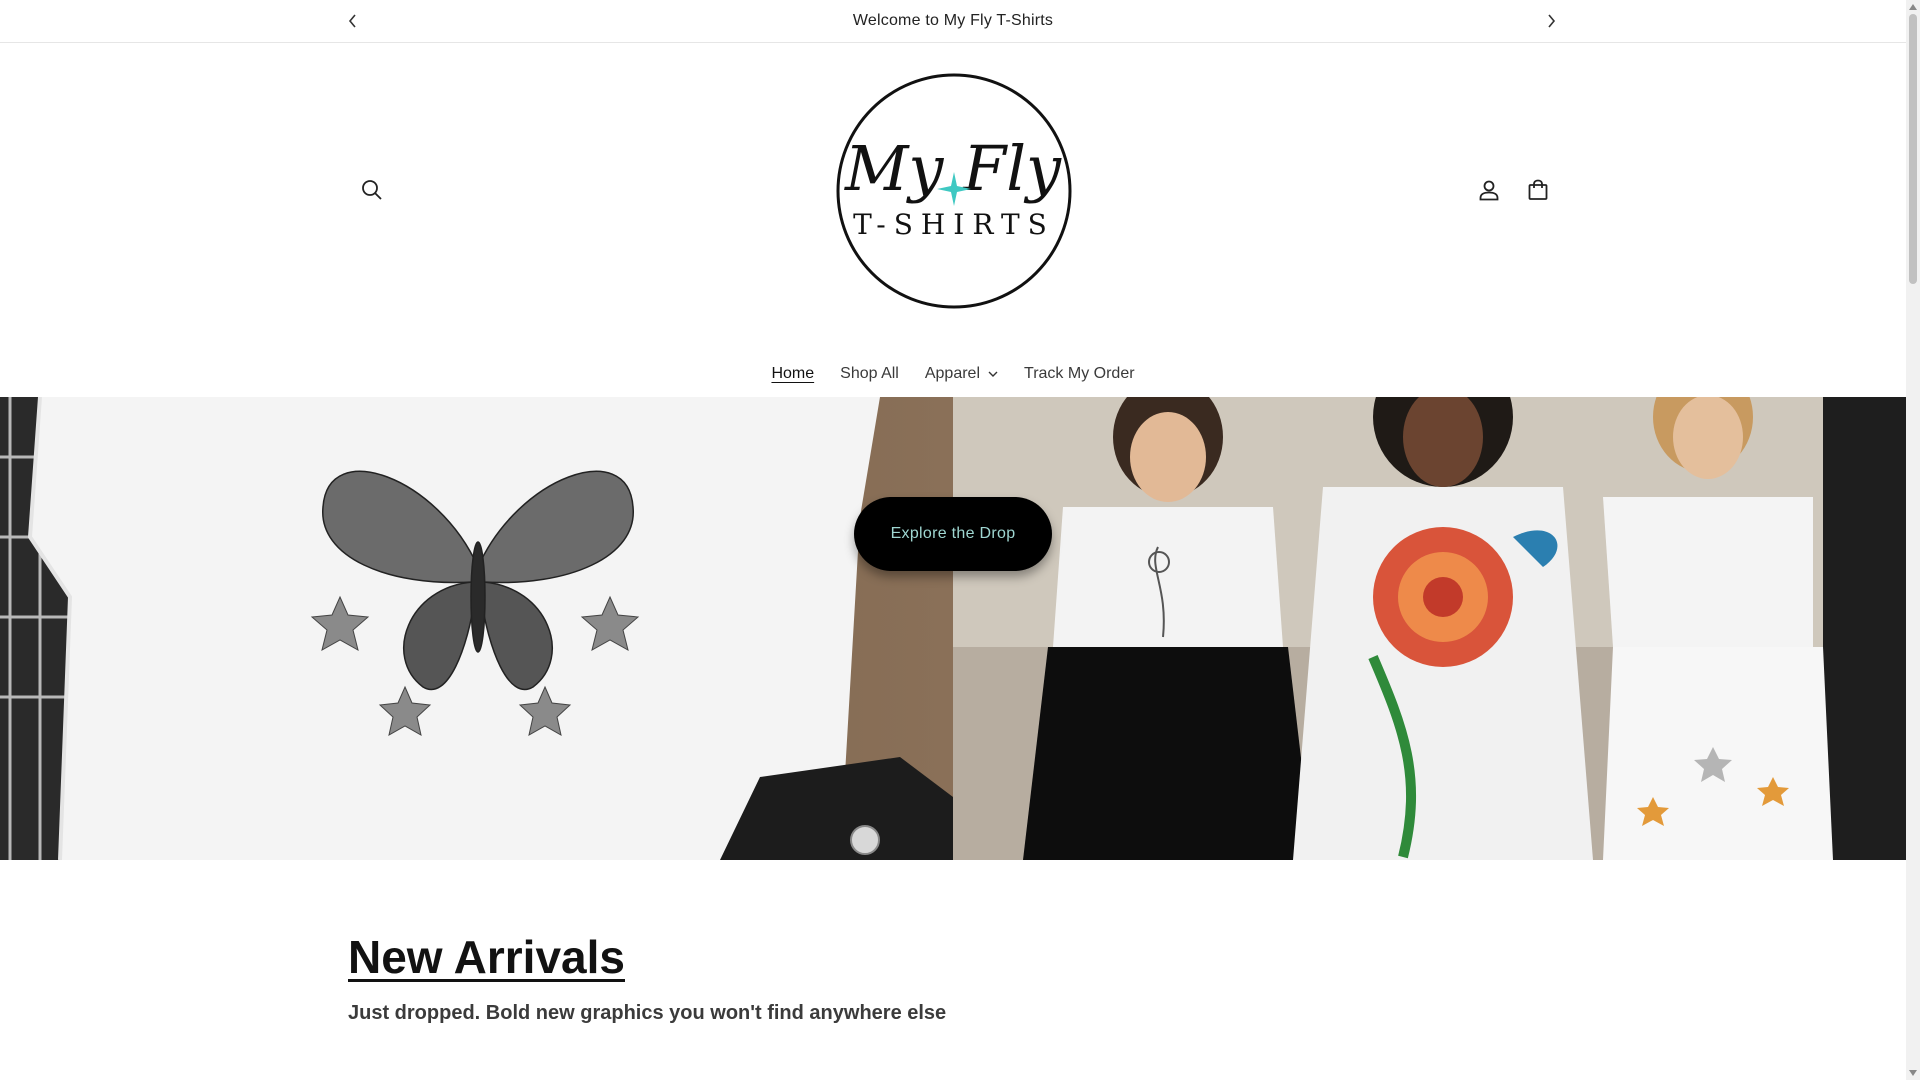  I want to click on chevron-down-icon, so click(993, 374).